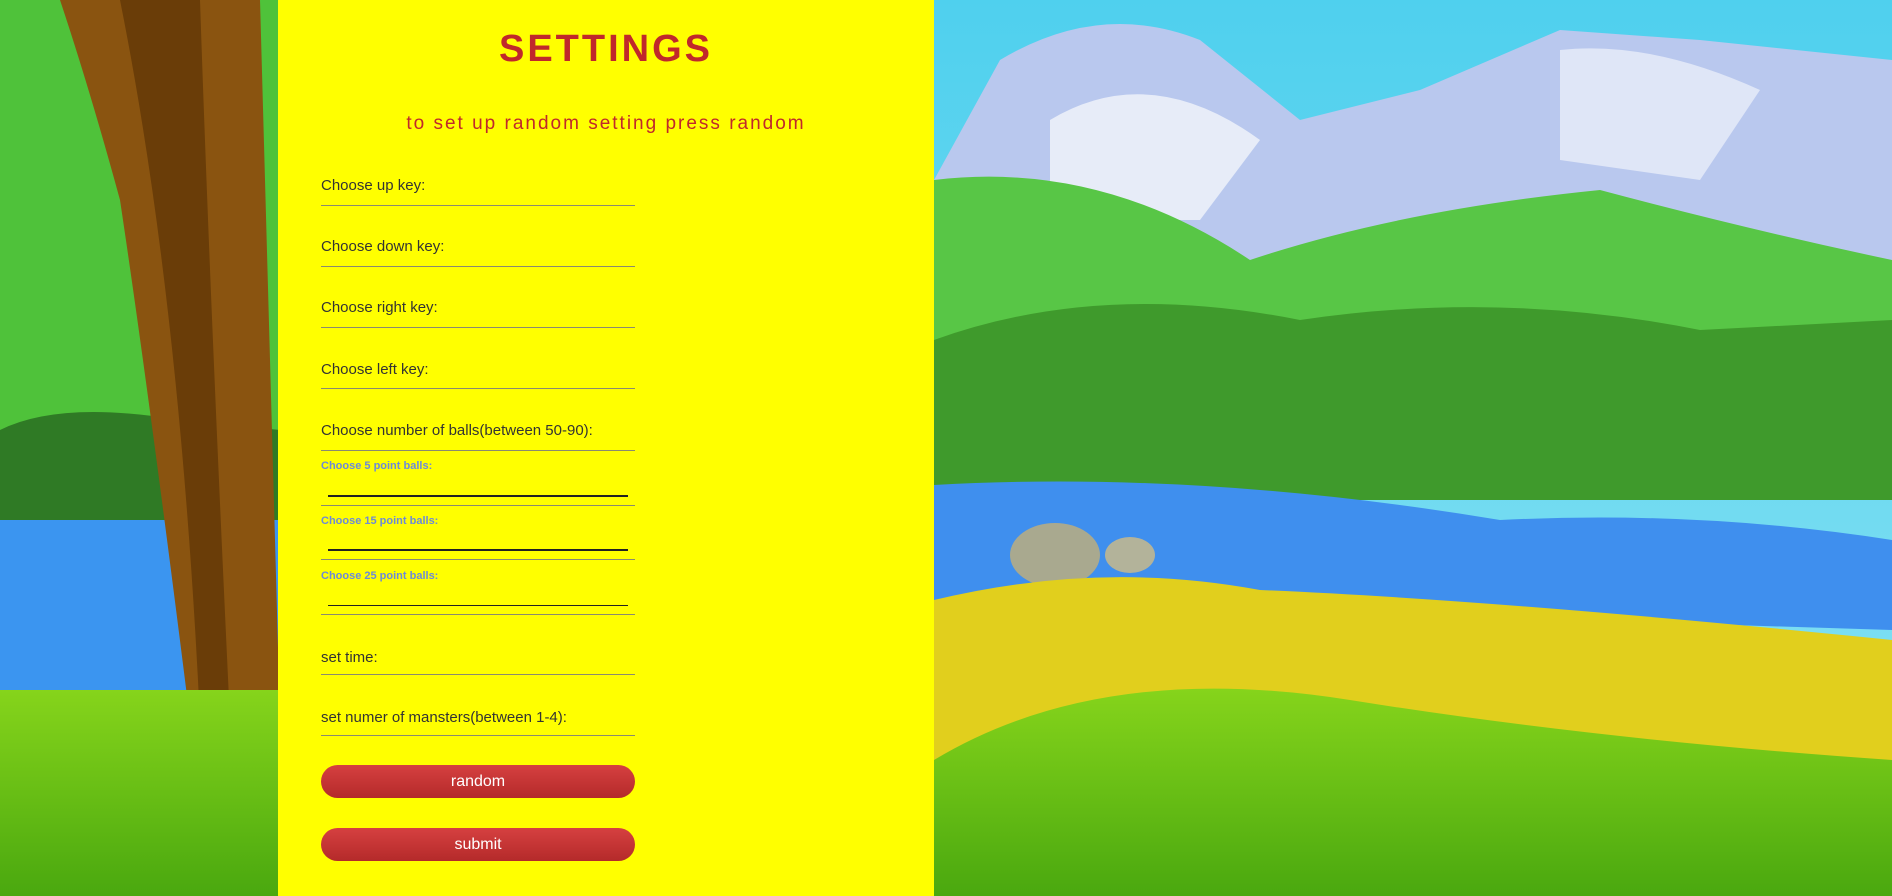  I want to click on monsters-field: set numer of mansters(between 1-4):, so click(478, 720).